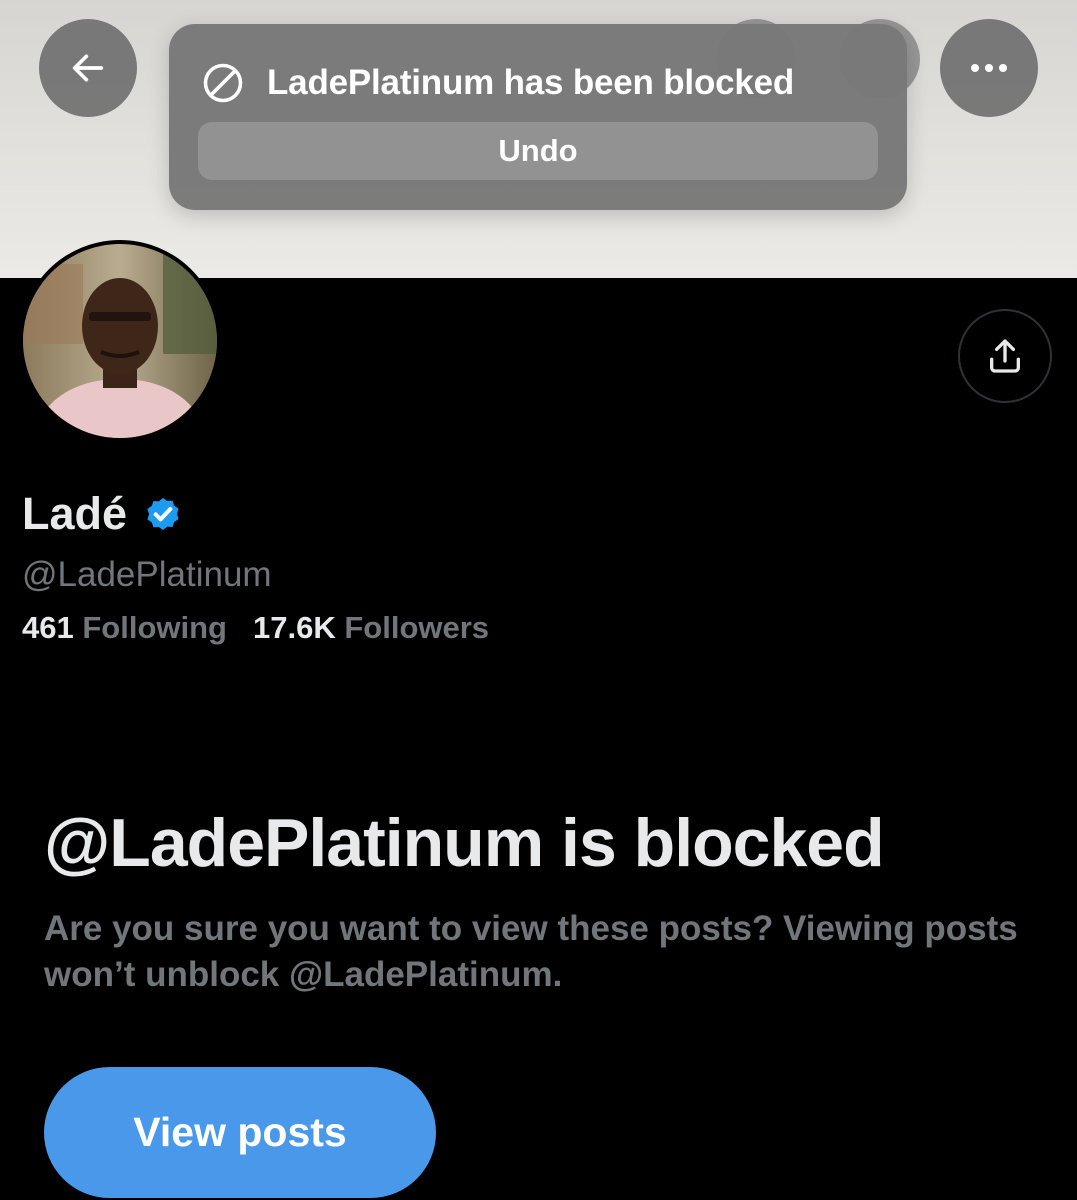  Describe the element at coordinates (75, 513) in the screenshot. I see `profile-name: Ladé` at that location.